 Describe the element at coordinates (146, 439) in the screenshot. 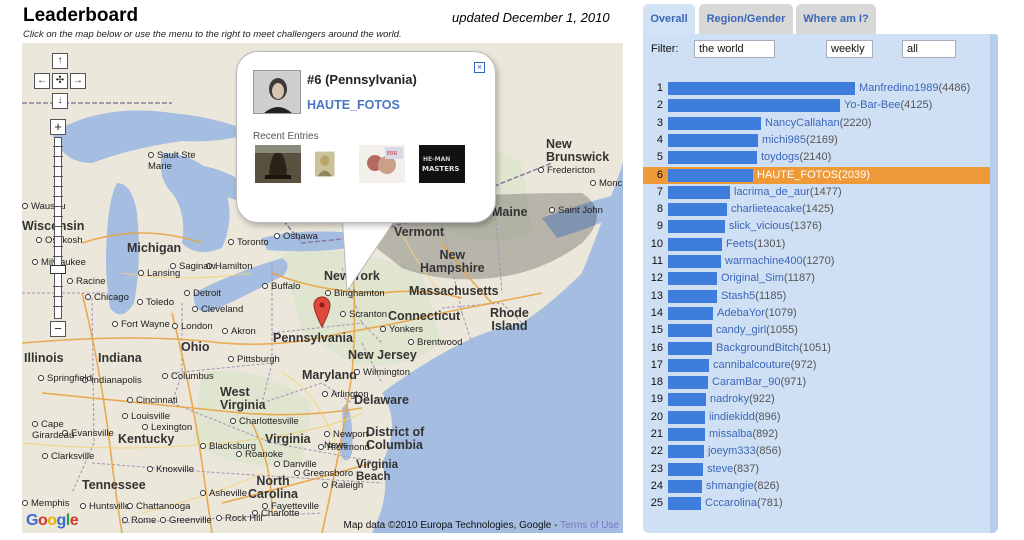

I see `map-label-kentucky: Kentucky` at that location.